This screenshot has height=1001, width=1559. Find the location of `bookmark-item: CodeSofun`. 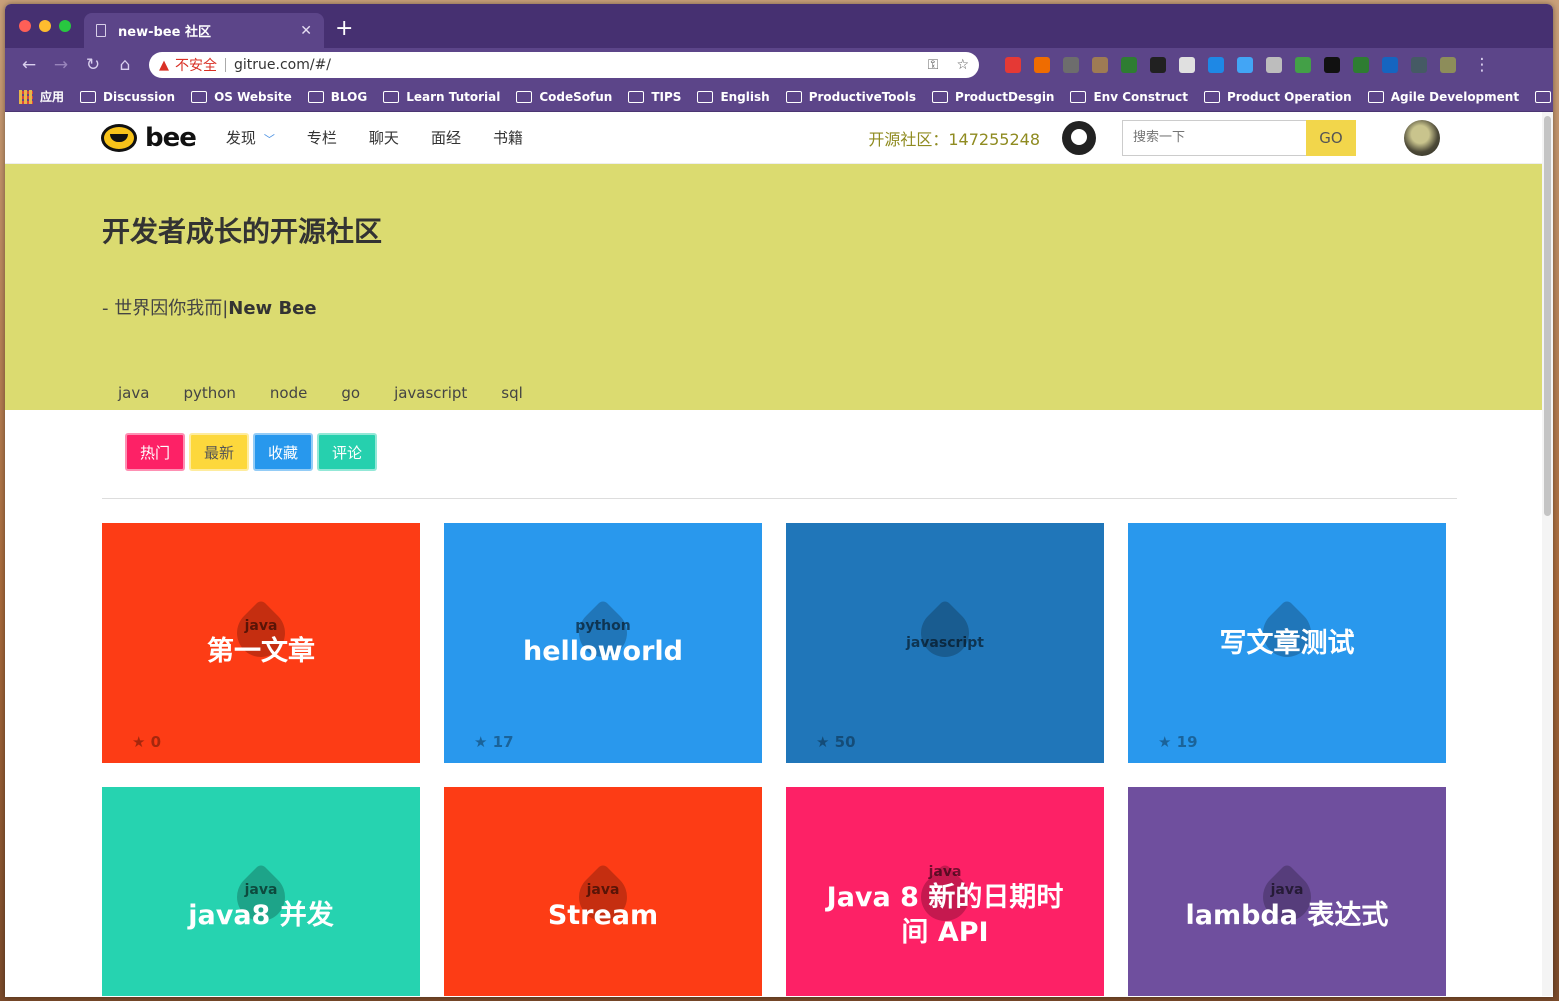

bookmark-item: CodeSofun is located at coordinates (564, 97).